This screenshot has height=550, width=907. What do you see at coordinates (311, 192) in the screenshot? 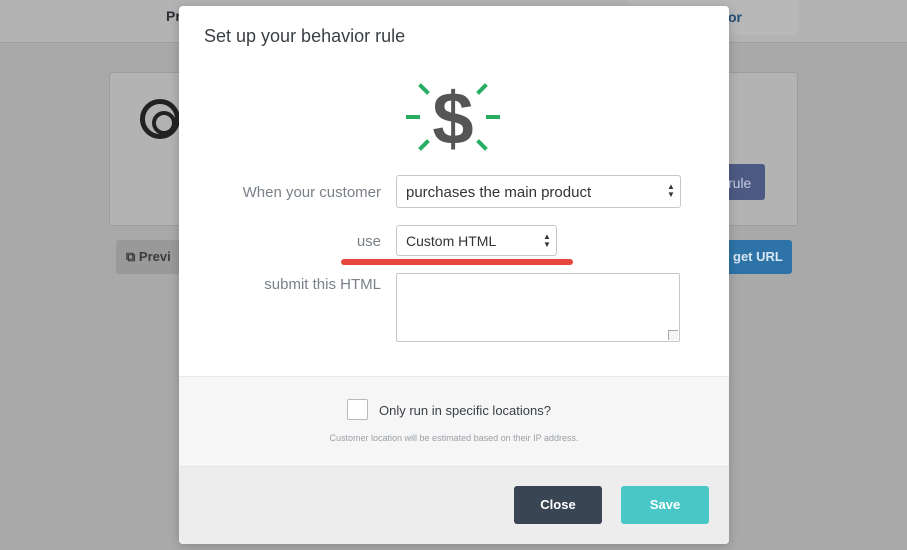
I see `customer-label: When your customer` at bounding box center [311, 192].